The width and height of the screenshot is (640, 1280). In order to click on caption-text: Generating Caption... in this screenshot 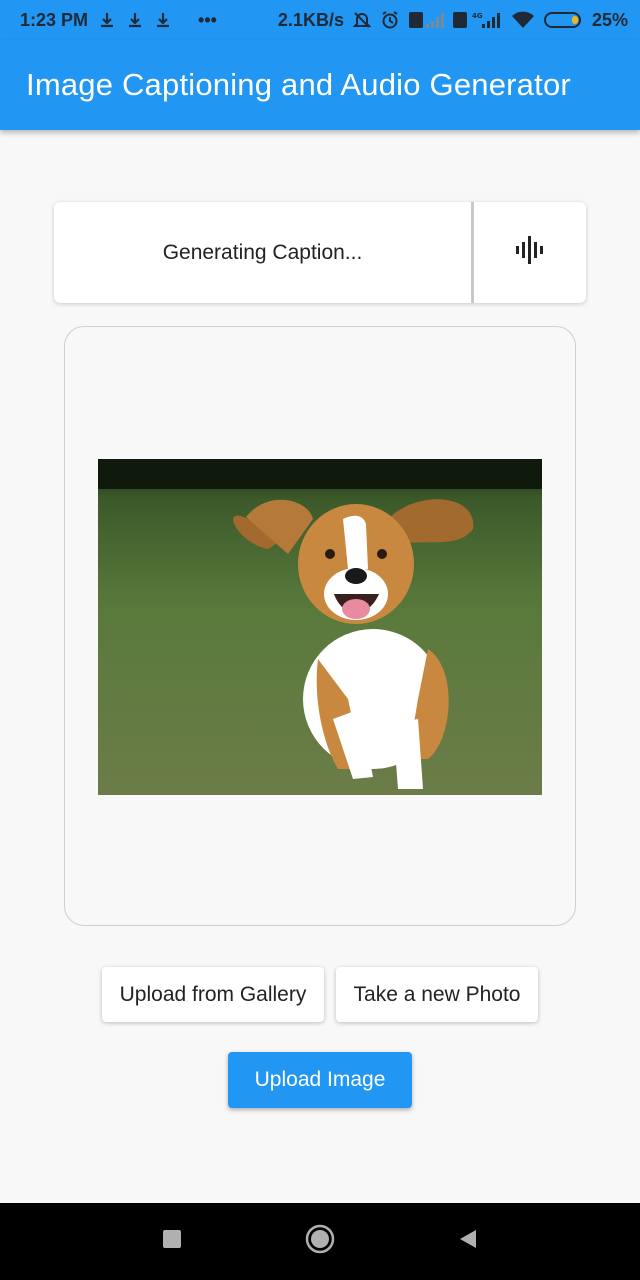, I will do `click(262, 252)`.